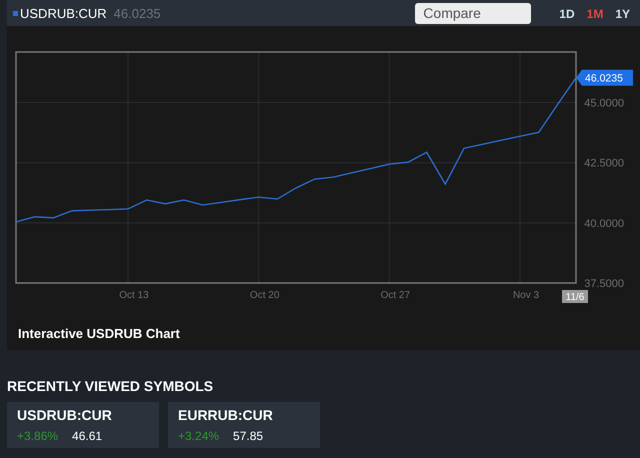 Image resolution: width=640 pixels, height=458 pixels. I want to click on percent-change: +3.24%, so click(199, 436).